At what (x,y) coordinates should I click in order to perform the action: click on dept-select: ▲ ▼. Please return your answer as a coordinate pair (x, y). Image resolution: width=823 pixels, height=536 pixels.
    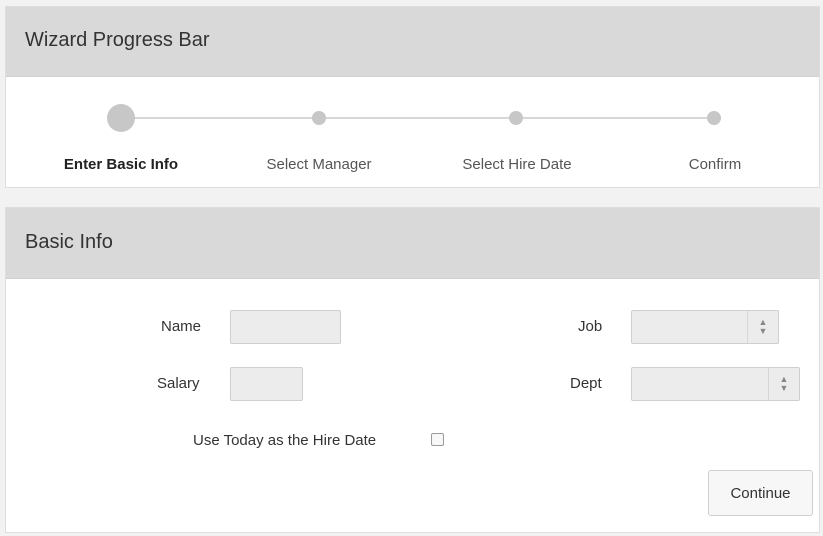
    Looking at the image, I should click on (715, 384).